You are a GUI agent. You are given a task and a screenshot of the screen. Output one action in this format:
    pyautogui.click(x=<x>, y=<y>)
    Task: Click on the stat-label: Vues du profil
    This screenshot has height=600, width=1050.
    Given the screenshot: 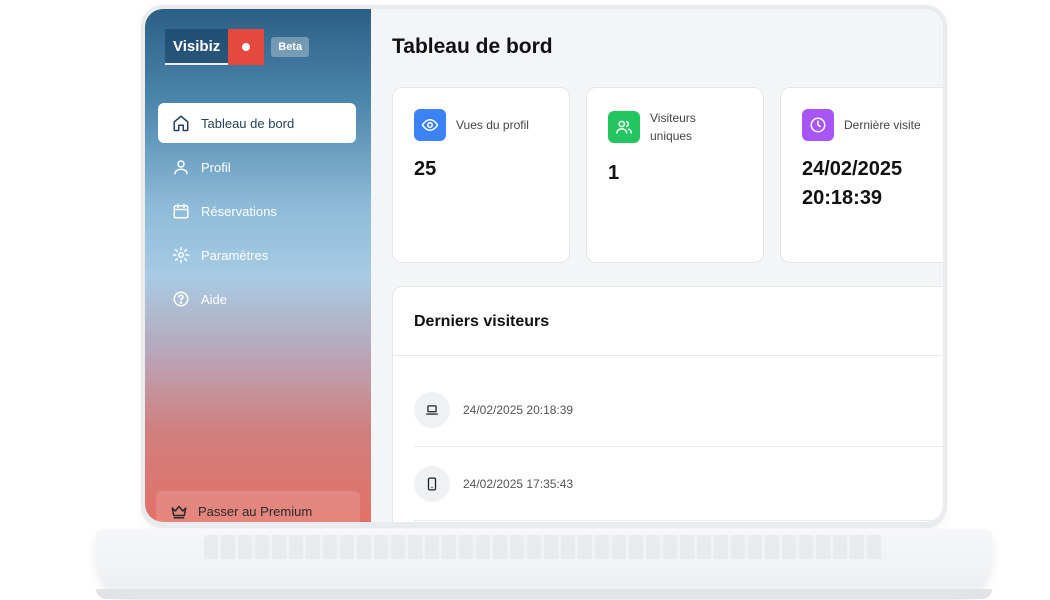 What is the action you would take?
    pyautogui.click(x=492, y=125)
    